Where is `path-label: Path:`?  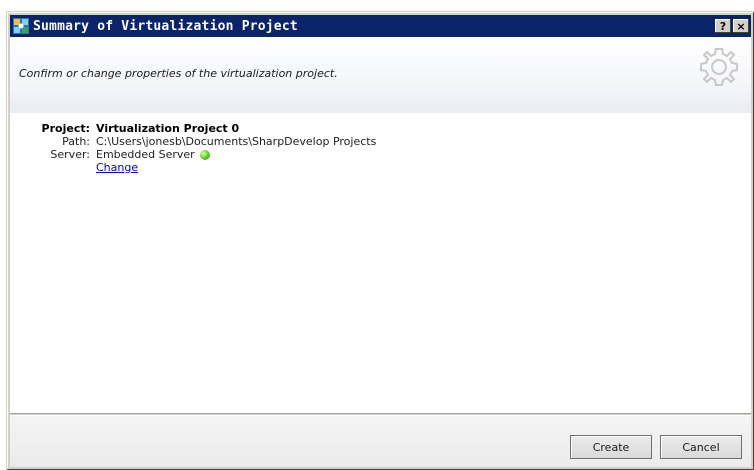
path-label: Path: is located at coordinates (76, 141).